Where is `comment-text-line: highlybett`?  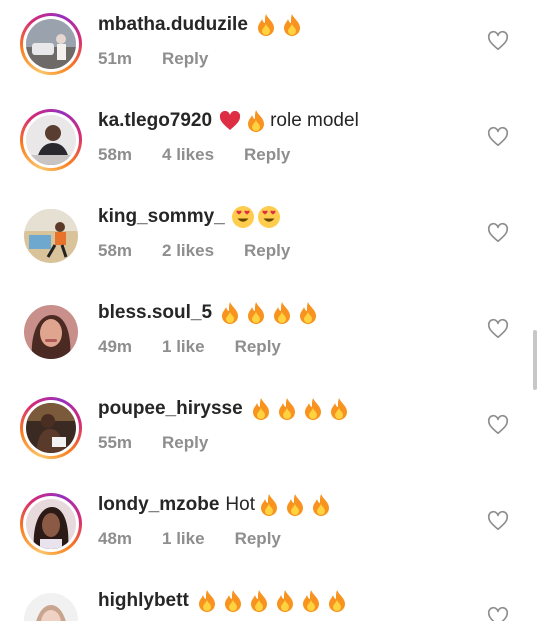
comment-text-line: highlybett is located at coordinates (224, 601).